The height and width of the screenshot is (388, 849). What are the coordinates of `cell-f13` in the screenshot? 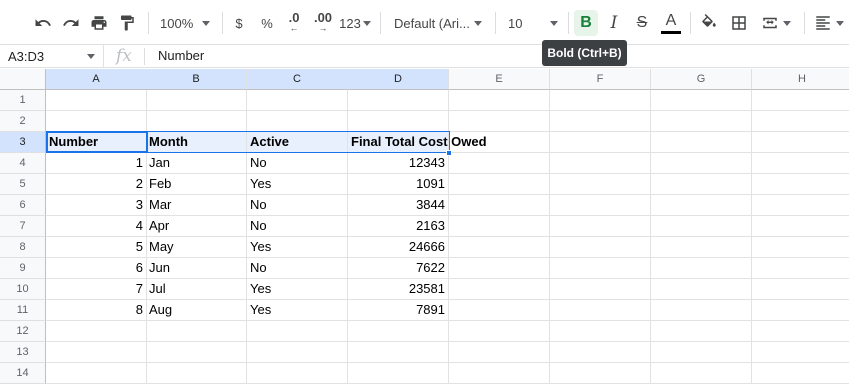 It's located at (600, 352).